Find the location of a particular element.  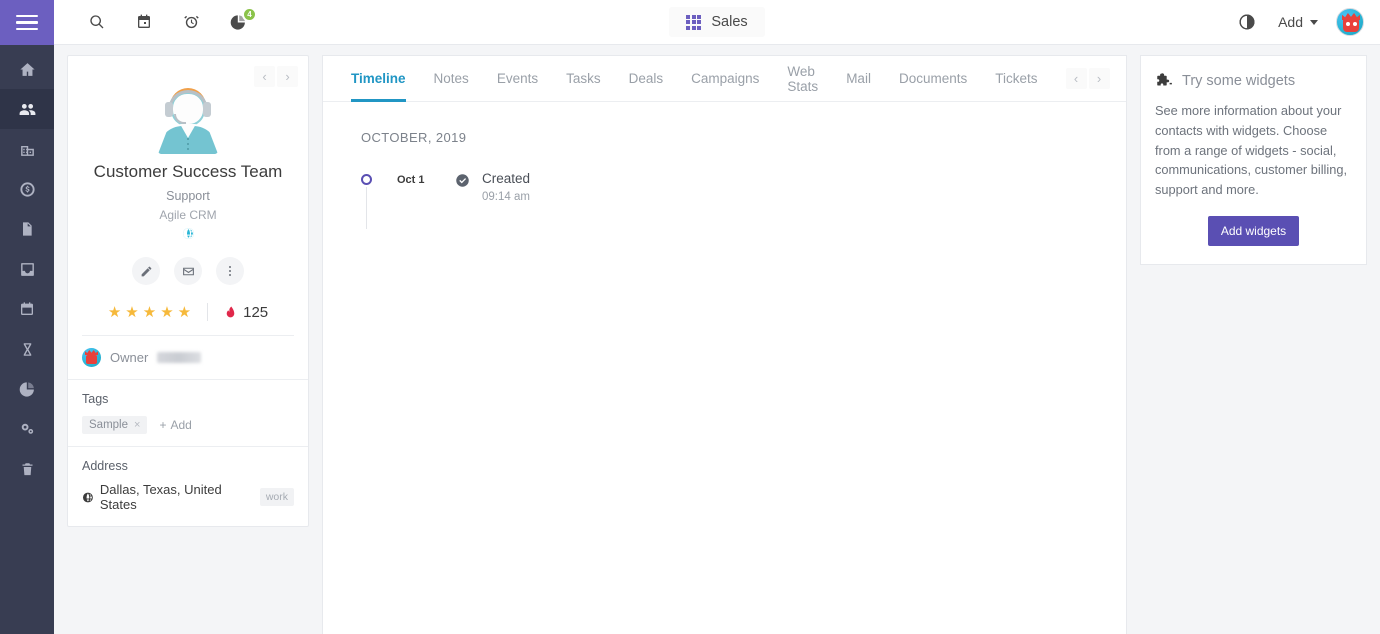

hamburger-menu-button is located at coordinates (27, 22).